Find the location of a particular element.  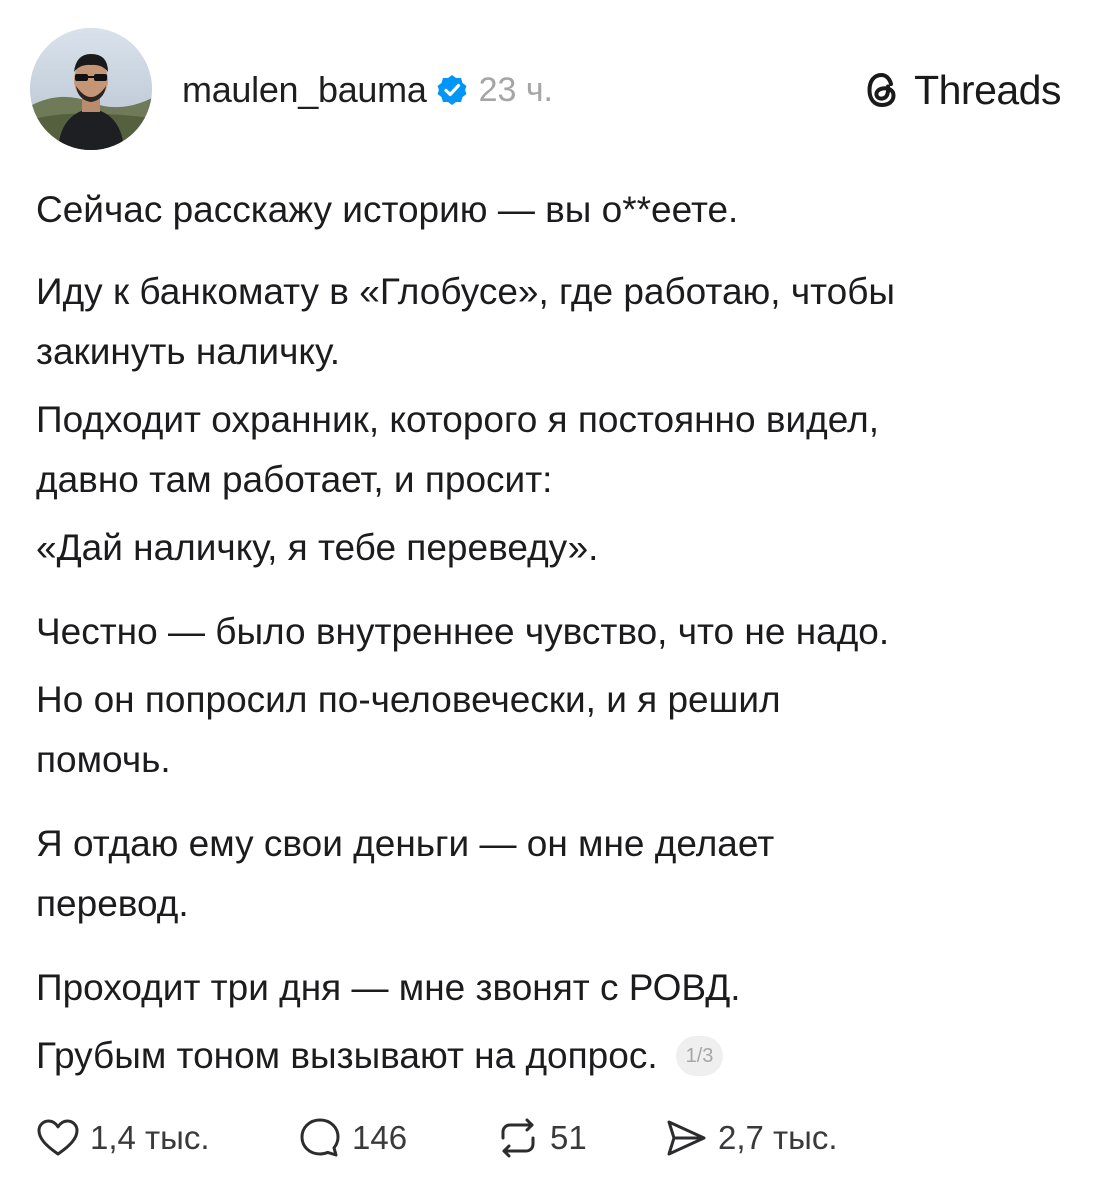

paragraph: Грубым тоном вызывают на допрос. 1/3 is located at coordinates (556, 1056).